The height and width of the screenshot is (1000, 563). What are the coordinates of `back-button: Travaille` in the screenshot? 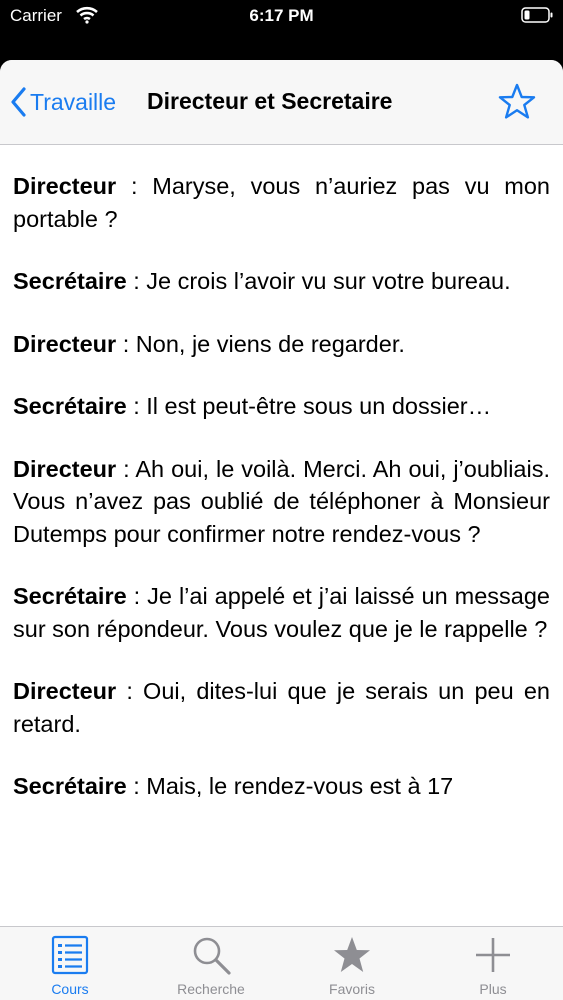 It's located at (63, 102).